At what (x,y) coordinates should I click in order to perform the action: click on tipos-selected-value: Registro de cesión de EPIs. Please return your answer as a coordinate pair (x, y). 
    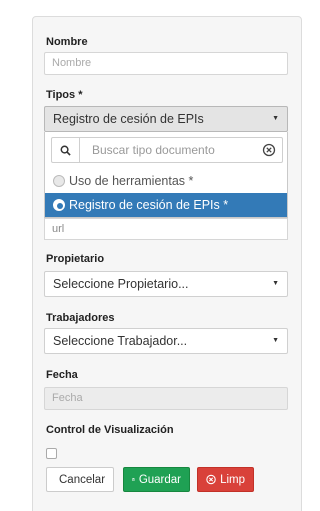
    Looking at the image, I should click on (128, 119).